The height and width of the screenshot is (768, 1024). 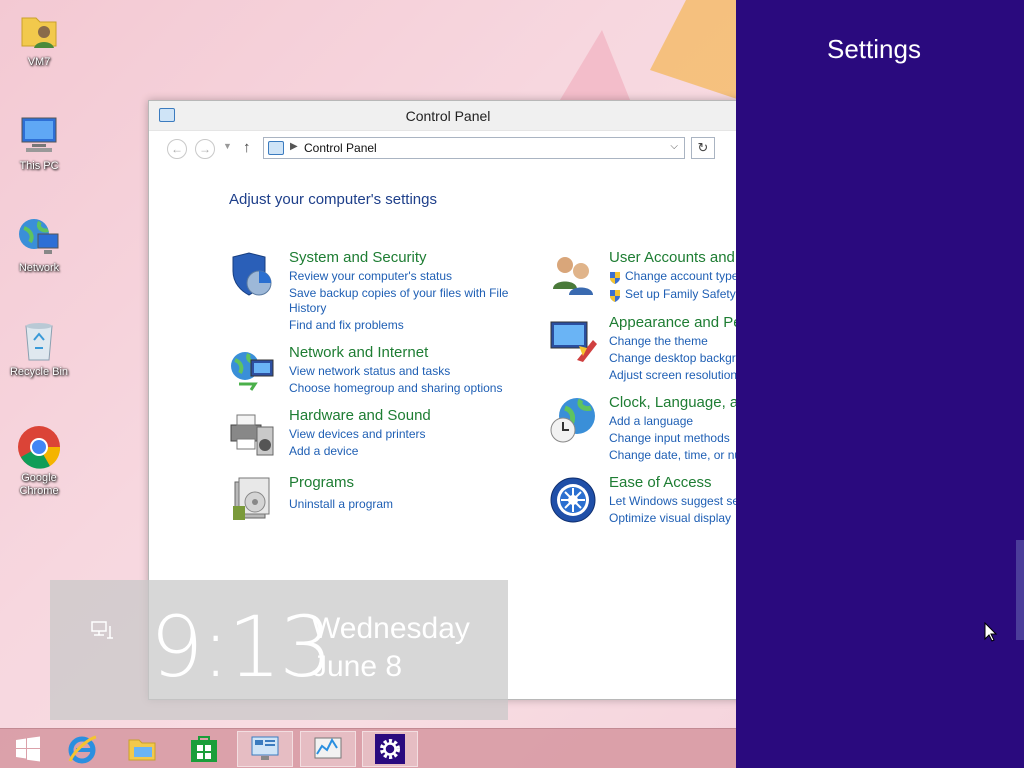 I want to click on category-link: Change date, time, or nu, so click(x=675, y=455).